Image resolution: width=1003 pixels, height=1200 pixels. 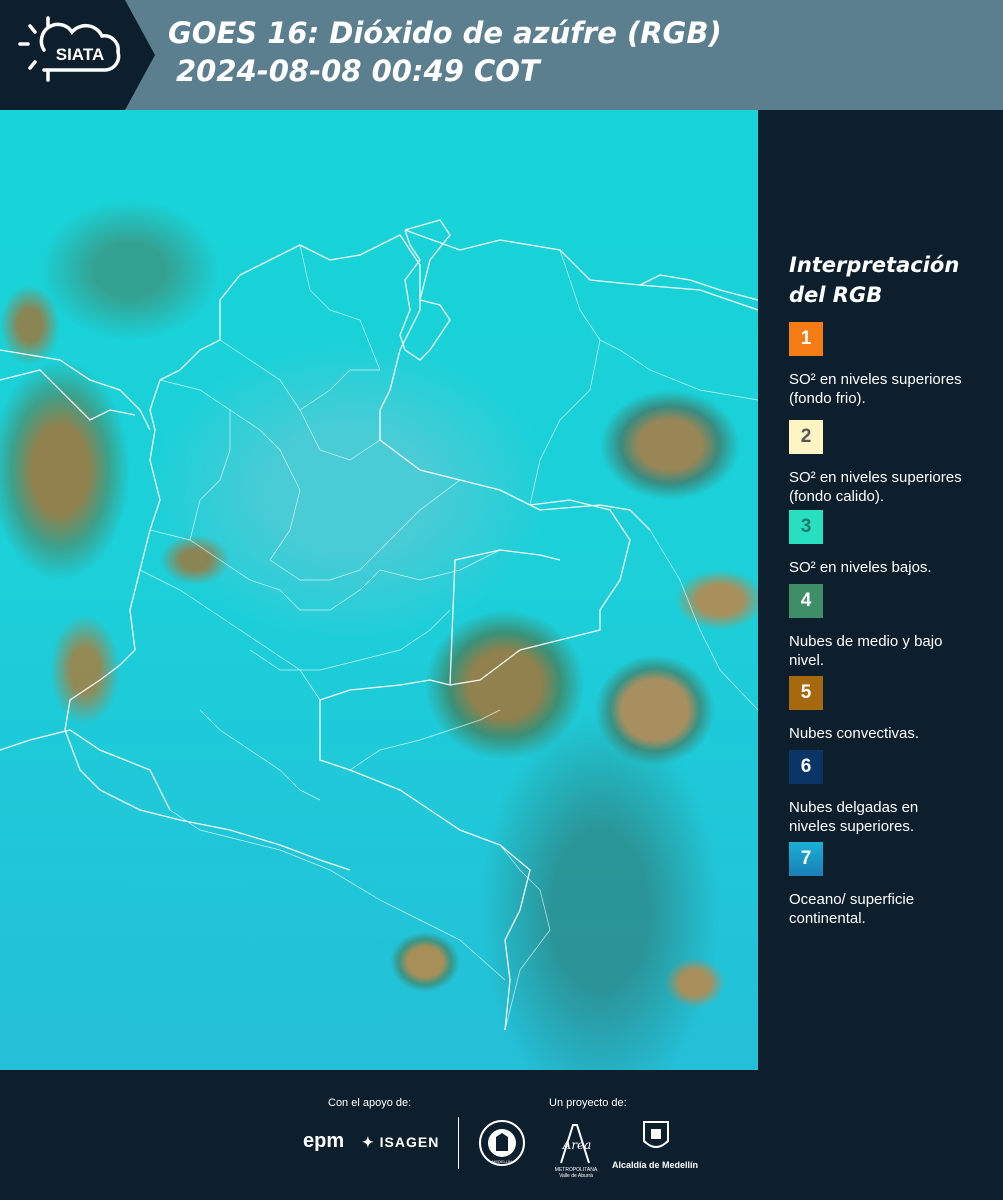 What do you see at coordinates (458, 1143) in the screenshot?
I see `footer-divider` at bounding box center [458, 1143].